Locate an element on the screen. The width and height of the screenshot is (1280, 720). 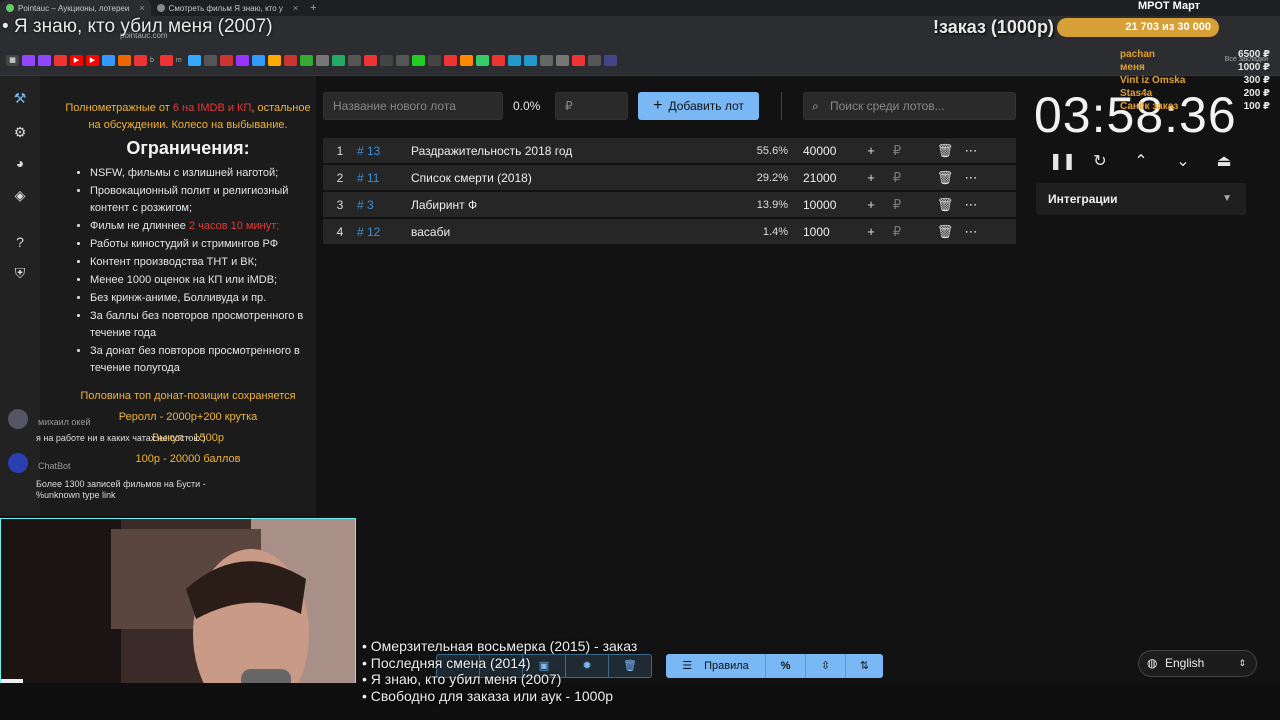
add-lot-button: + Добавить лот is located at coordinates (698, 106).